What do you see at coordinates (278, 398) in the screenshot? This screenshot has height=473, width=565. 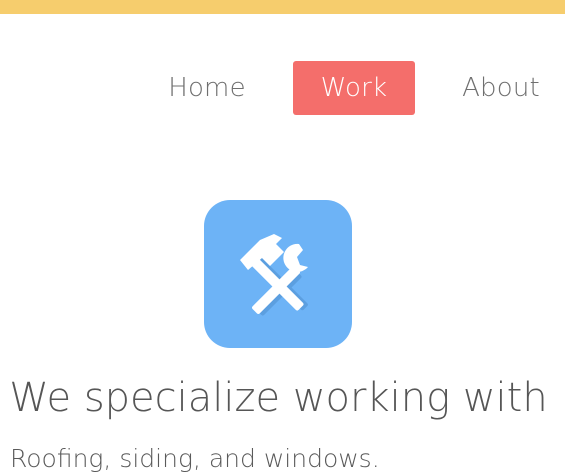 I see `hero-headline: We specialize working with` at bounding box center [278, 398].